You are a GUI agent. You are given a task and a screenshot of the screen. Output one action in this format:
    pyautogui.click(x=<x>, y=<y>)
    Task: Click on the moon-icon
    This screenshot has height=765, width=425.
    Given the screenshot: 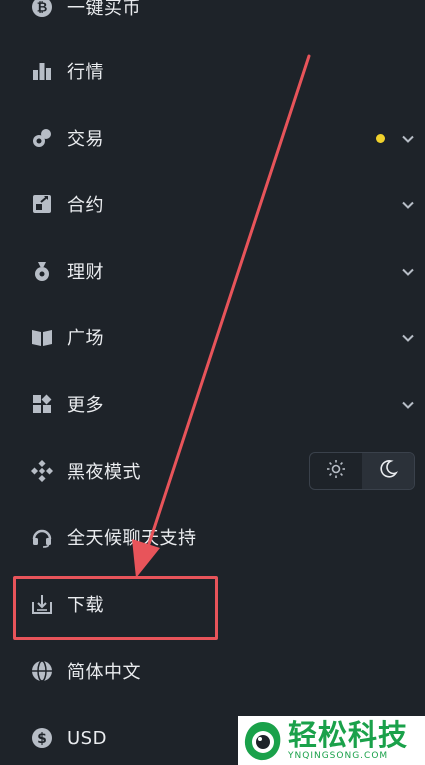 What is the action you would take?
    pyautogui.click(x=388, y=471)
    